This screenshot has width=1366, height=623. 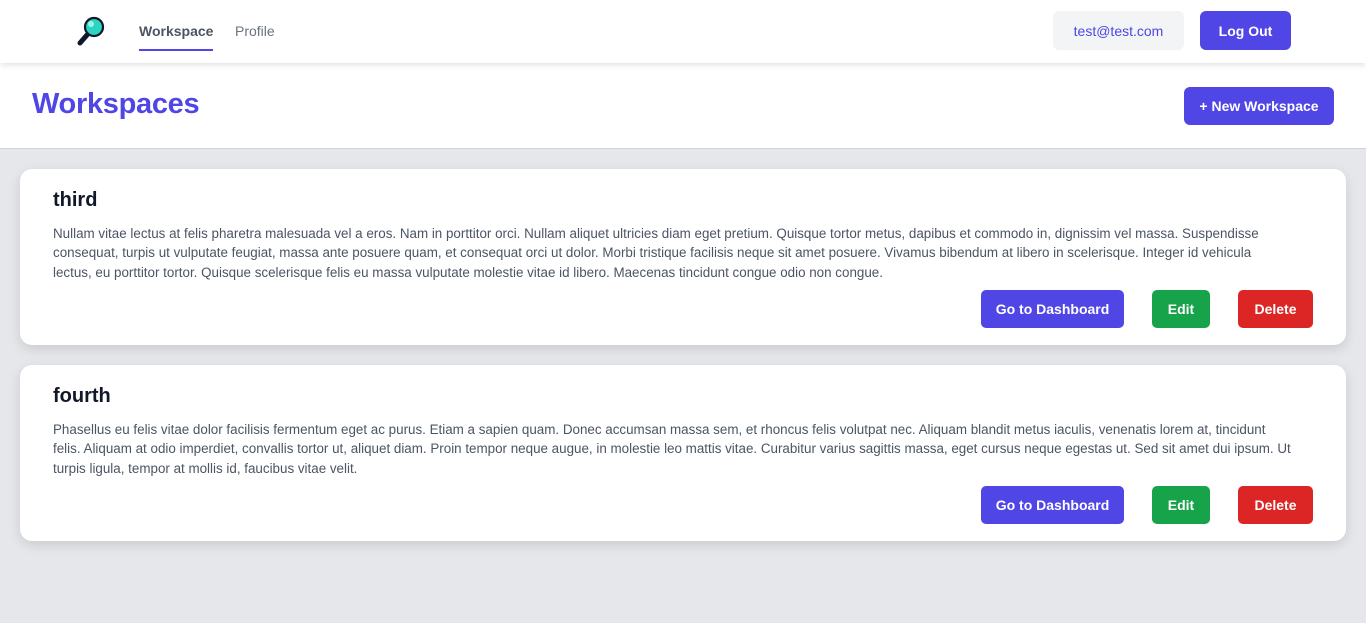 I want to click on page-title: Workspaces, so click(x=116, y=104).